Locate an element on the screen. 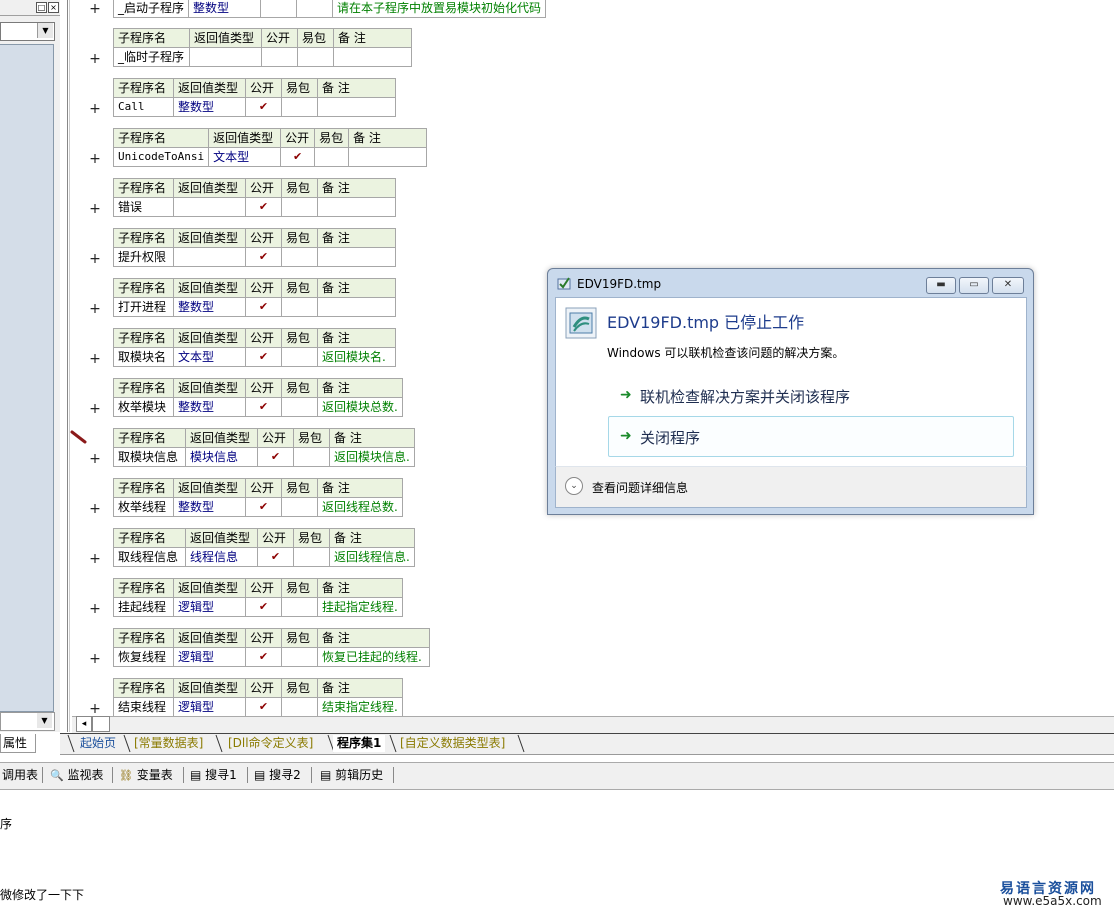 This screenshot has width=1114, height=915. note: 挂起指定线程. is located at coordinates (360, 607).